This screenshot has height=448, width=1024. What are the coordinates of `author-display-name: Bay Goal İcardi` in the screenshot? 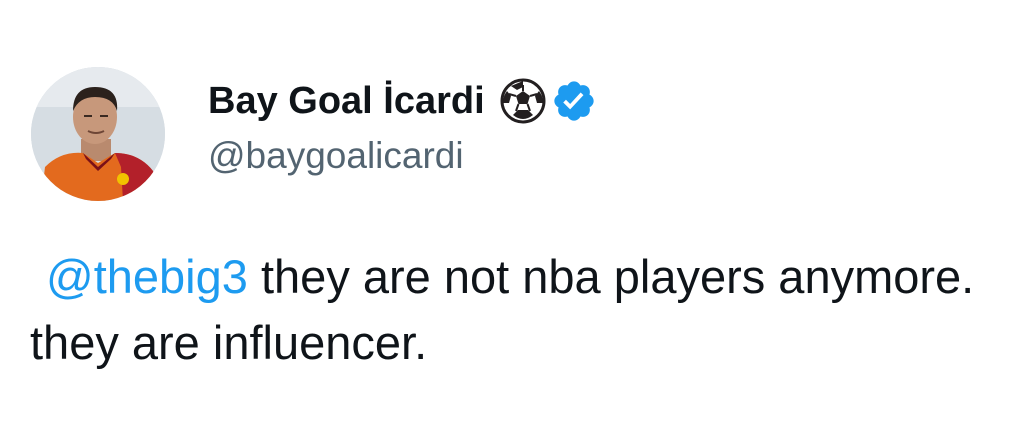 It's located at (346, 101).